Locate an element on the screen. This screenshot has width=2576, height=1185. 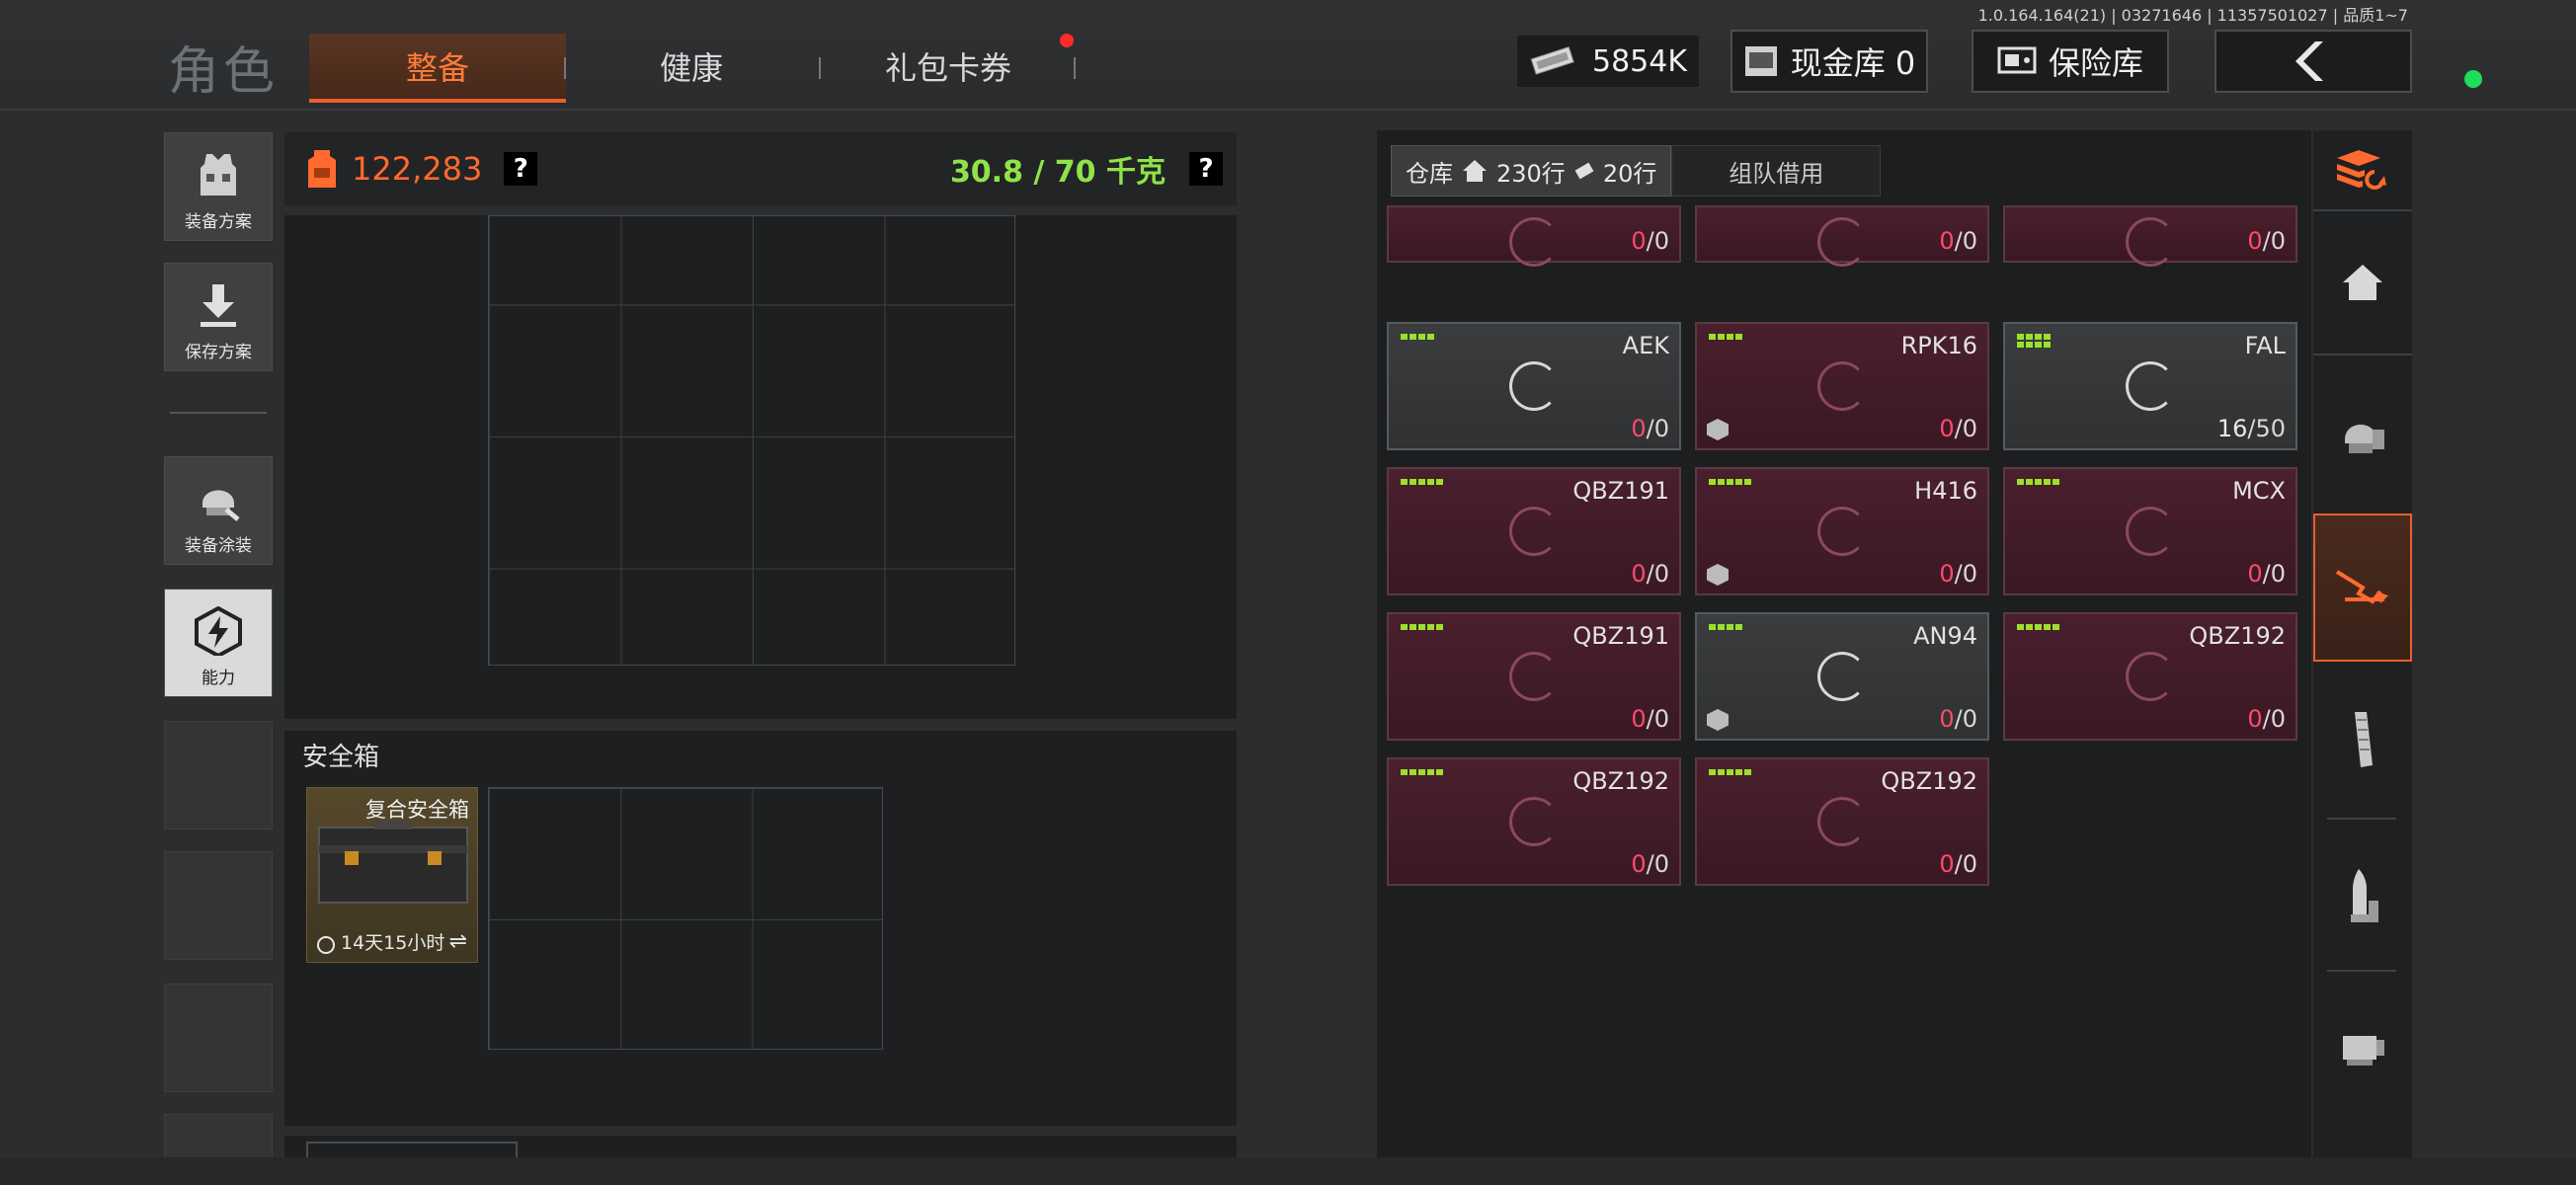
ammo-count: 16/50 is located at coordinates (2251, 429).